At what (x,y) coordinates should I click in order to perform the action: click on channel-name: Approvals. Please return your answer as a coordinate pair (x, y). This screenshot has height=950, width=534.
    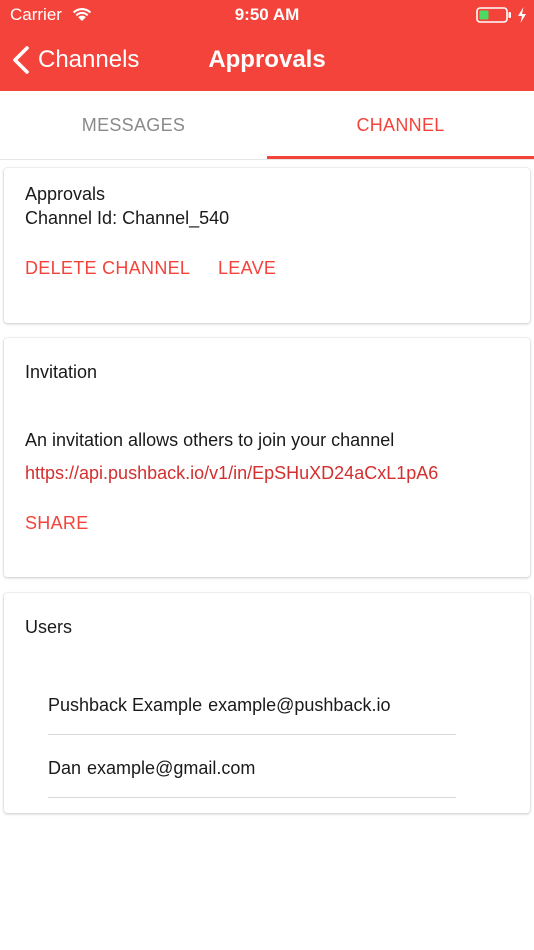
    Looking at the image, I should click on (65, 194).